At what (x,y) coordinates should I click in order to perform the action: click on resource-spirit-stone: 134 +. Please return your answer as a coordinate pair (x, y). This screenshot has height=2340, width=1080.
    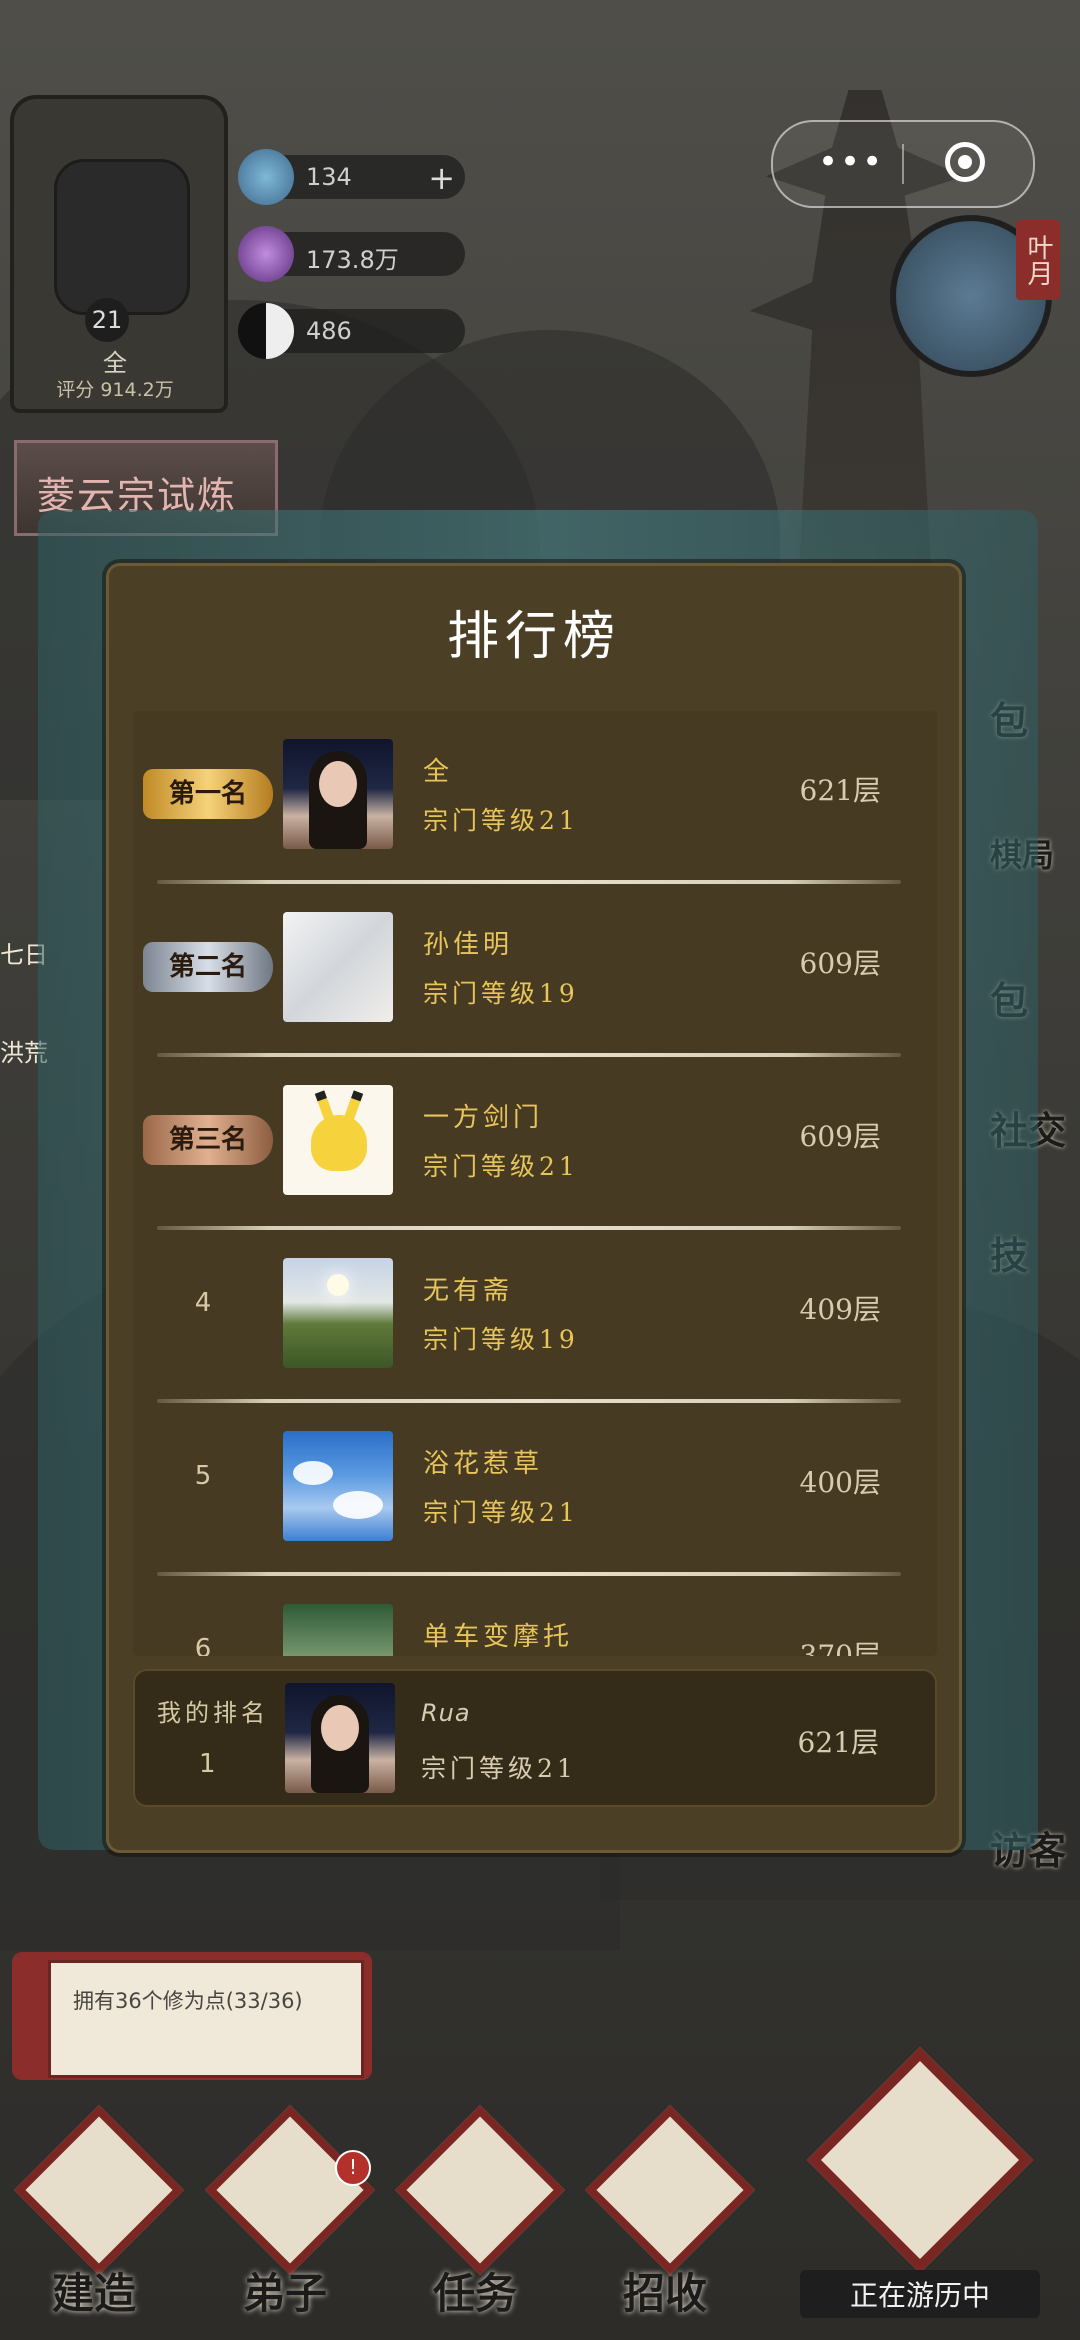
    Looking at the image, I should click on (351, 177).